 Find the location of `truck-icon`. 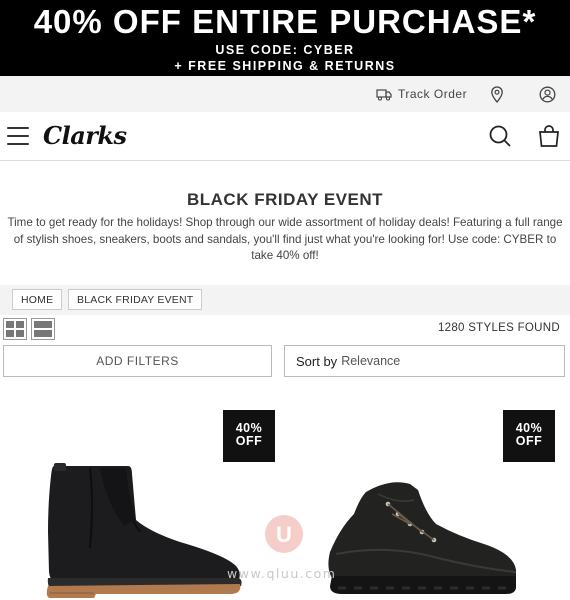

truck-icon is located at coordinates (384, 94).